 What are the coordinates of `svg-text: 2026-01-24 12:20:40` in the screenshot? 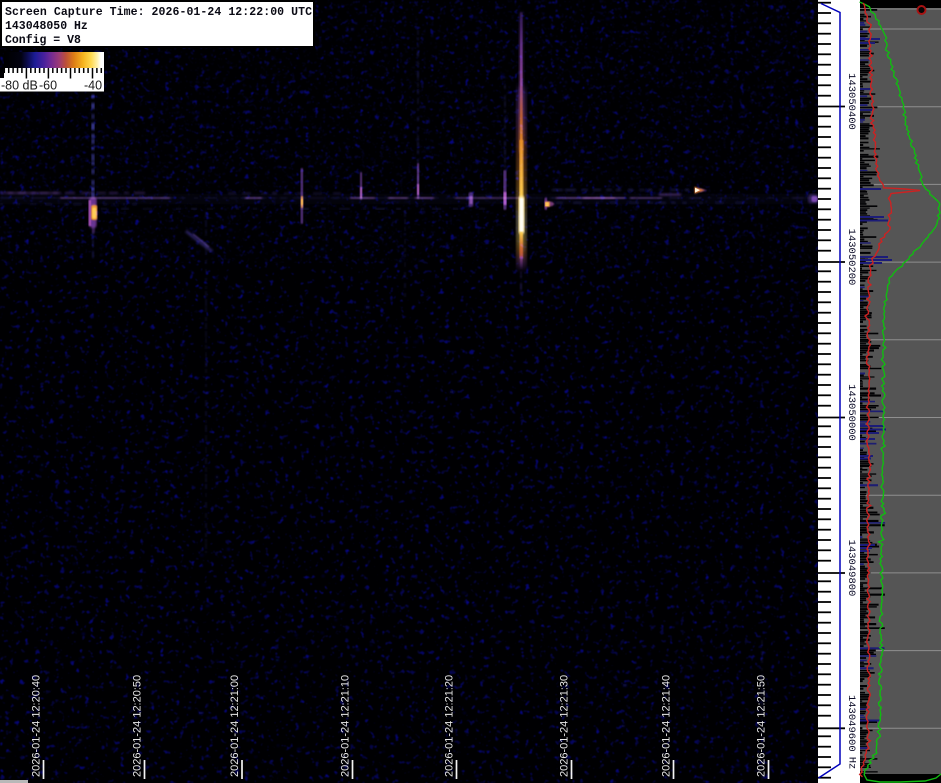 It's located at (37, 726).